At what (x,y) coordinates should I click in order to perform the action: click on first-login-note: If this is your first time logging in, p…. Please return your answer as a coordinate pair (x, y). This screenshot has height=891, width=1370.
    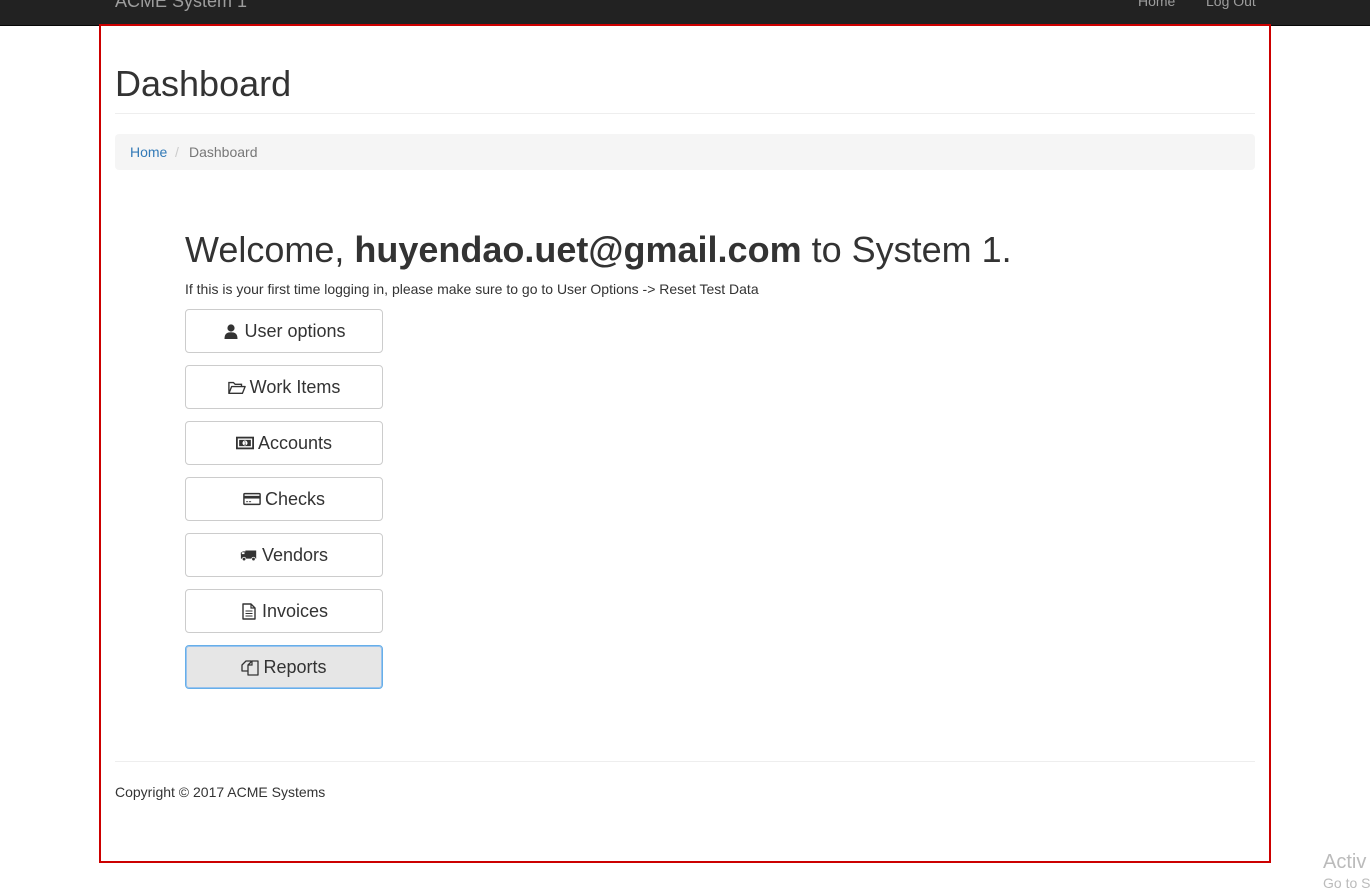
    Looking at the image, I should click on (472, 289).